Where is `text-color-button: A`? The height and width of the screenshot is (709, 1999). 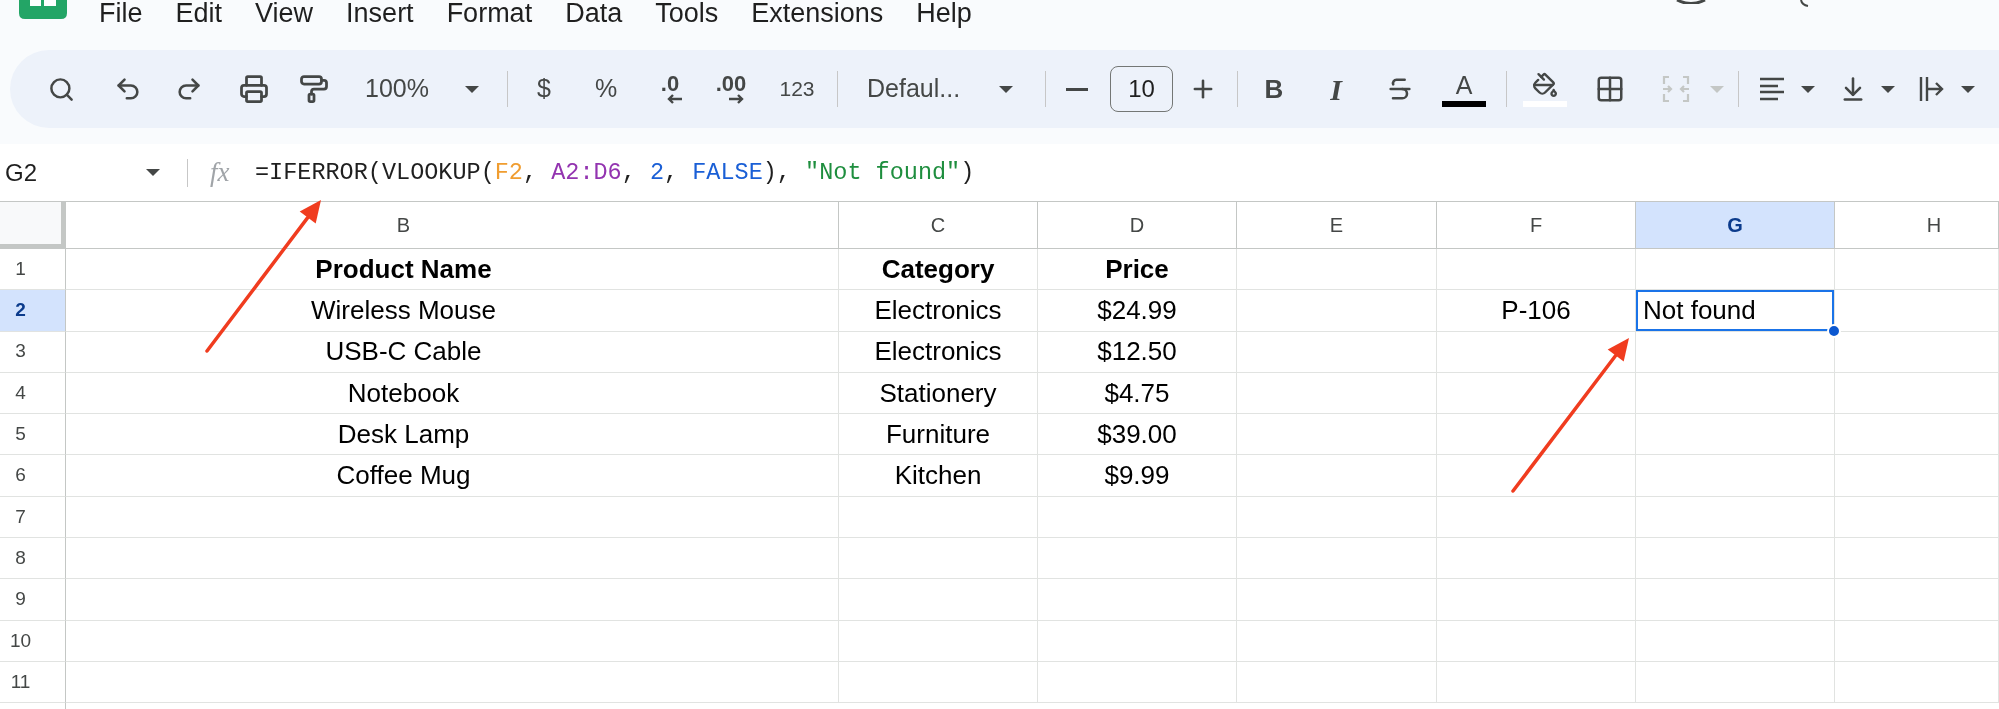
text-color-button: A is located at coordinates (1464, 89).